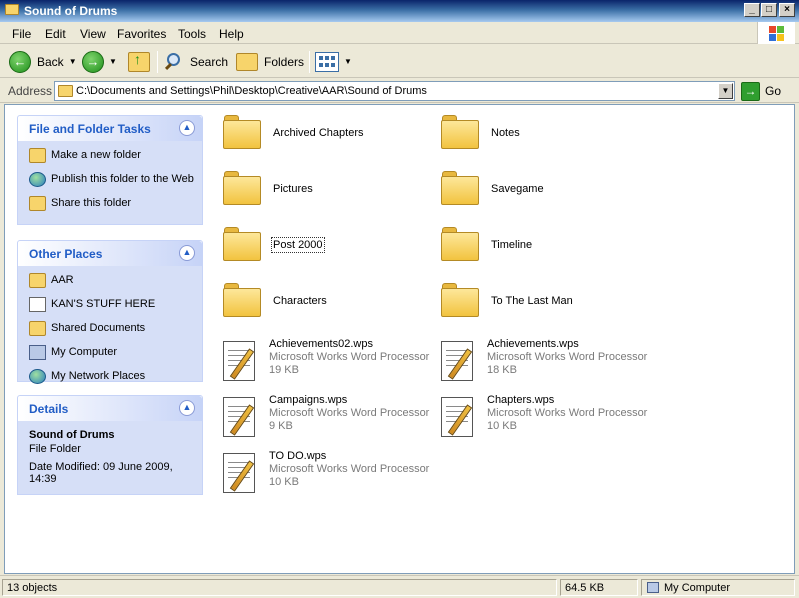  Describe the element at coordinates (546, 137) in the screenshot. I see `folder-item: Notes` at that location.